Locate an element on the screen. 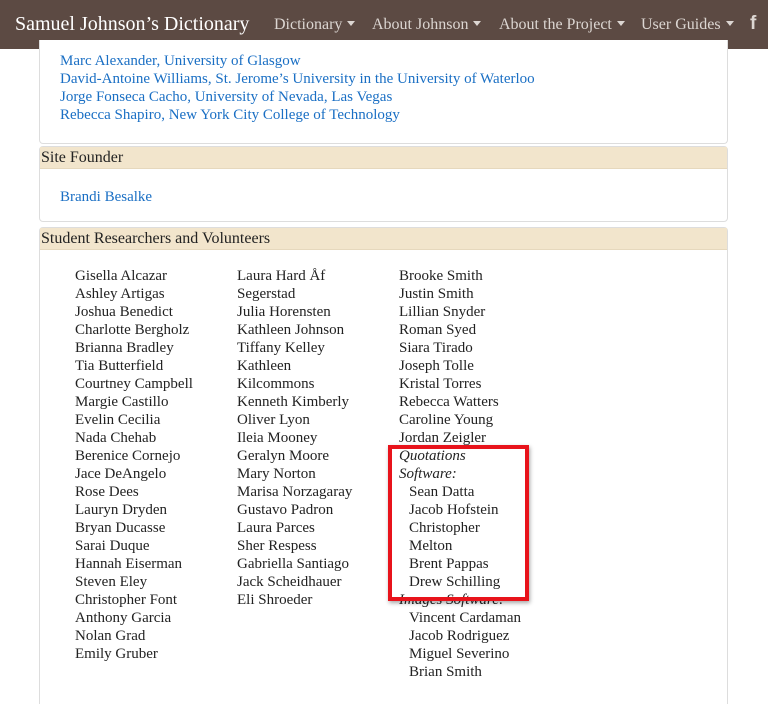  list-item: Laura Parces is located at coordinates (276, 528).